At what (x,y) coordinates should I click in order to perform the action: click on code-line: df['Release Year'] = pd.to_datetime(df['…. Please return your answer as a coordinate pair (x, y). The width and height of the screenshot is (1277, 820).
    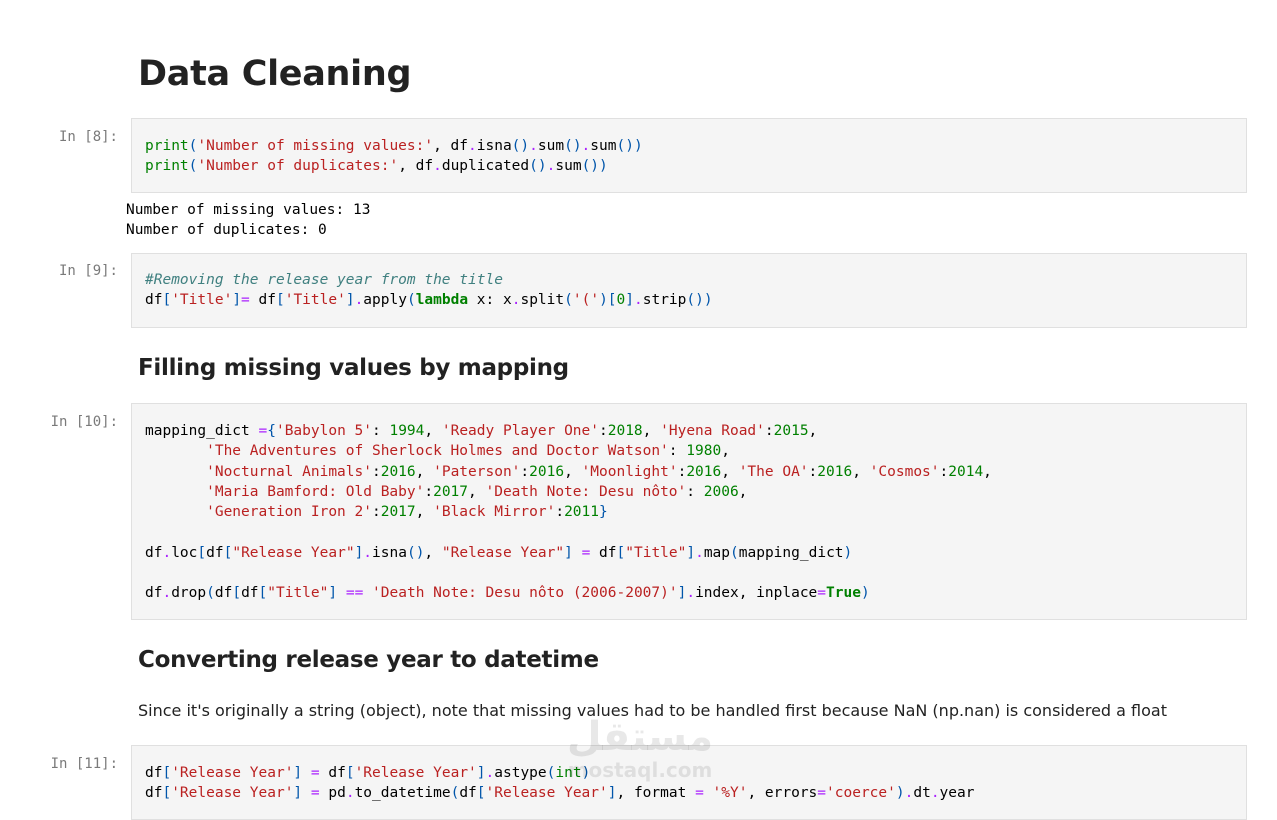
    Looking at the image, I should click on (560, 793).